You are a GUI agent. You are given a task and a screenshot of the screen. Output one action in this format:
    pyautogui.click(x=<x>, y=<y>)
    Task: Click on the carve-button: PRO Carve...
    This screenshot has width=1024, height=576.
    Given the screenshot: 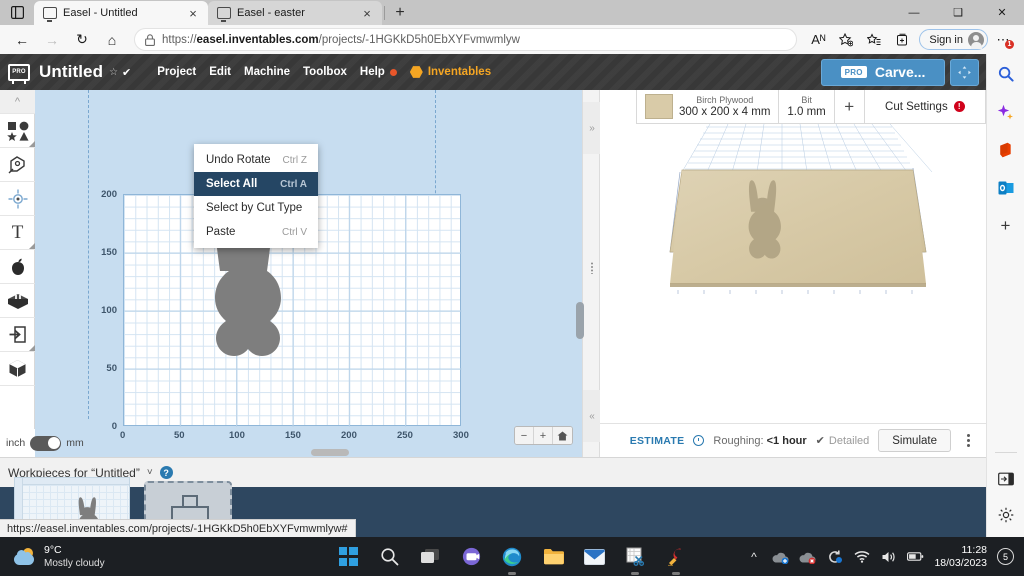 What is the action you would take?
    pyautogui.click(x=883, y=72)
    